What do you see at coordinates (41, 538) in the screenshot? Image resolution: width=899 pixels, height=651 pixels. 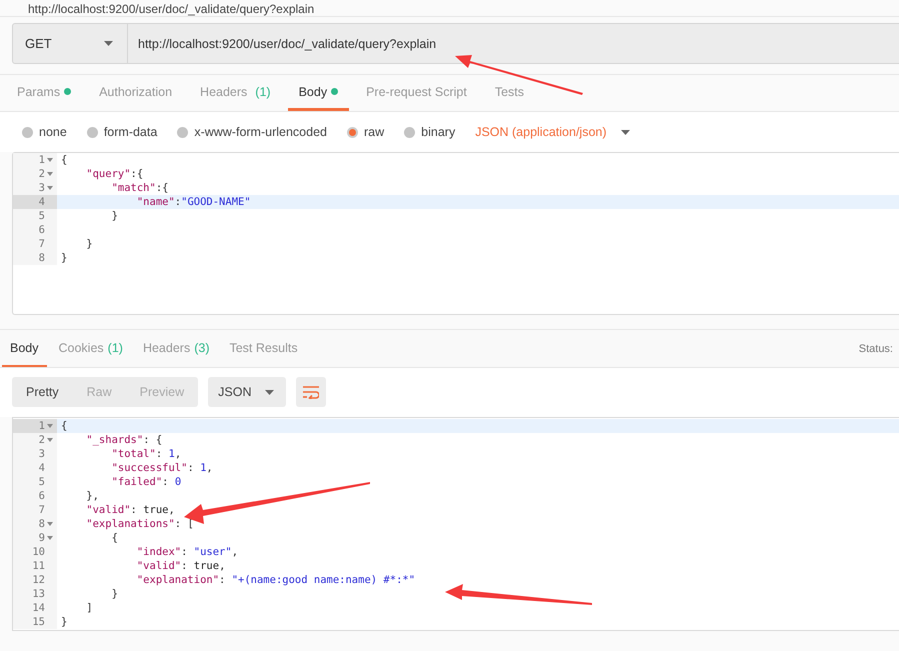 I see `line-number: 9` at bounding box center [41, 538].